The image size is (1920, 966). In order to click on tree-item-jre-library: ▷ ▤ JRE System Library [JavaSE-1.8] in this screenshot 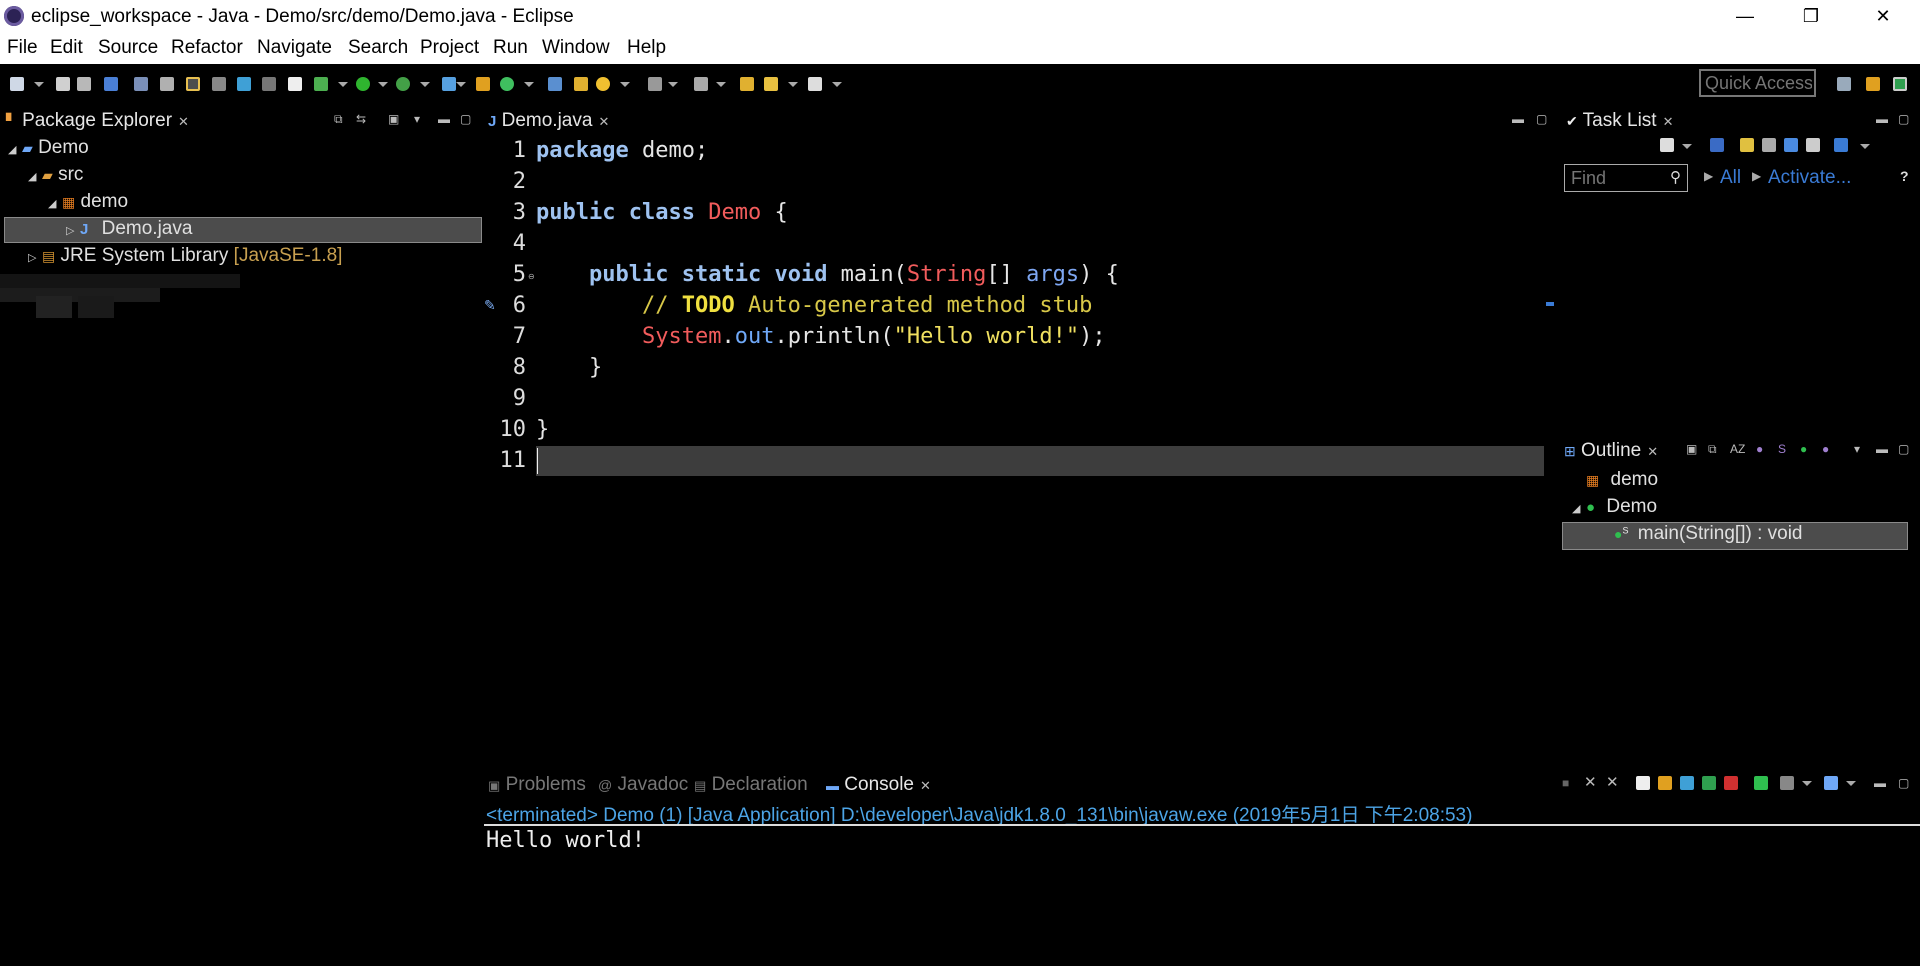, I will do `click(185, 256)`.